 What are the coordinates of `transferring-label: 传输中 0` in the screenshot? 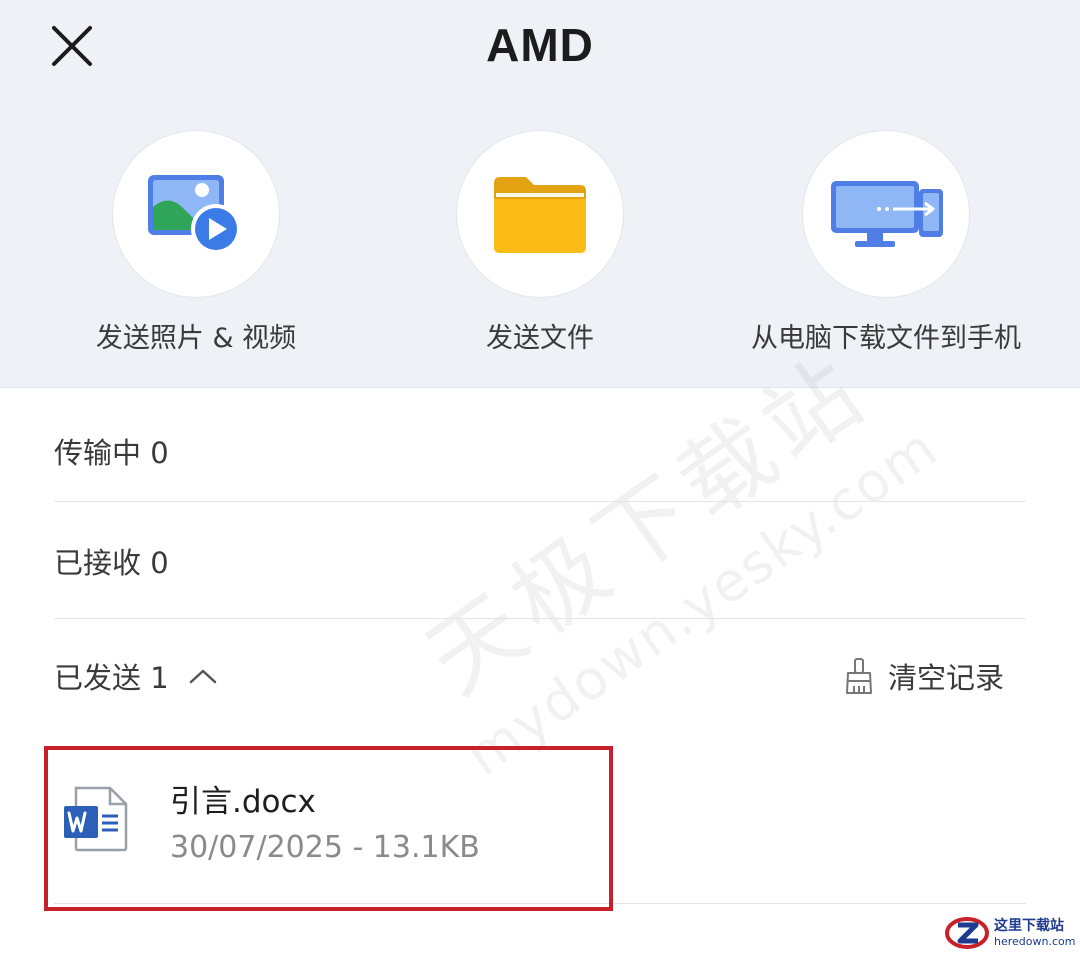 It's located at (111, 452).